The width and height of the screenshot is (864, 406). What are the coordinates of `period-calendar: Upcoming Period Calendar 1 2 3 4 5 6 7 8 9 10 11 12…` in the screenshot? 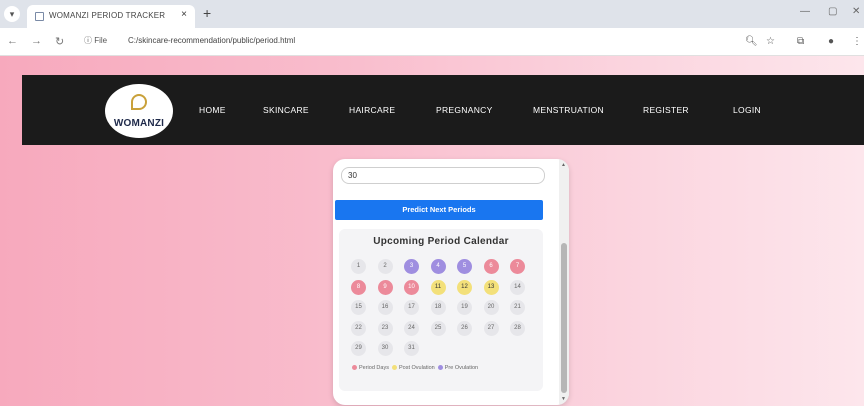 It's located at (441, 310).